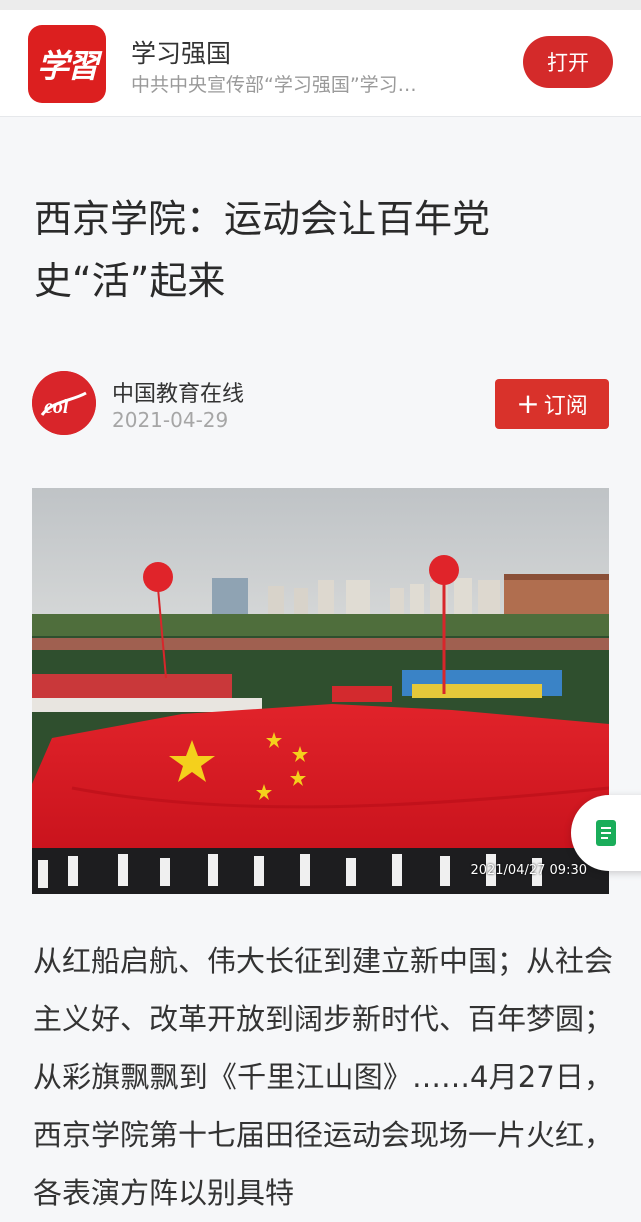  What do you see at coordinates (320, 63) in the screenshot?
I see `app-banner: 学習 学习强国 中共中央宣传部“学习强国”学习… 打开` at bounding box center [320, 63].